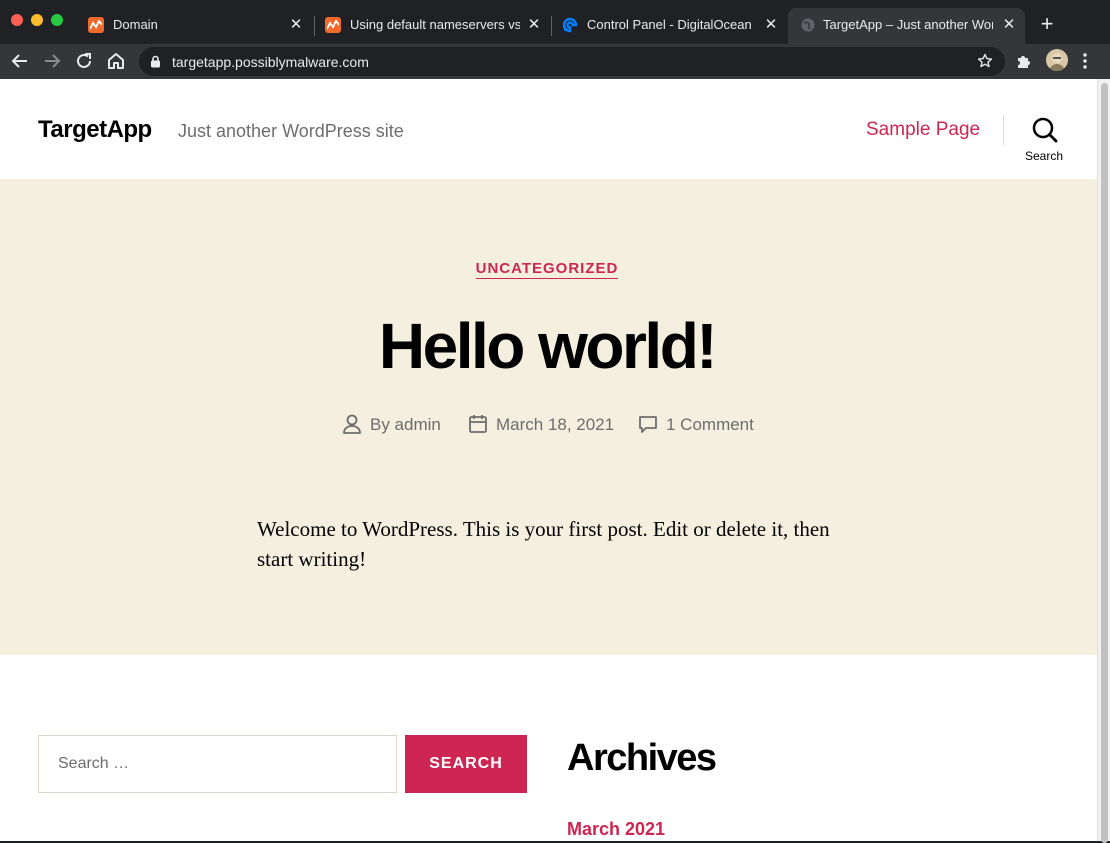 The image size is (1110, 843). I want to click on post-title: Hello world!, so click(547, 346).